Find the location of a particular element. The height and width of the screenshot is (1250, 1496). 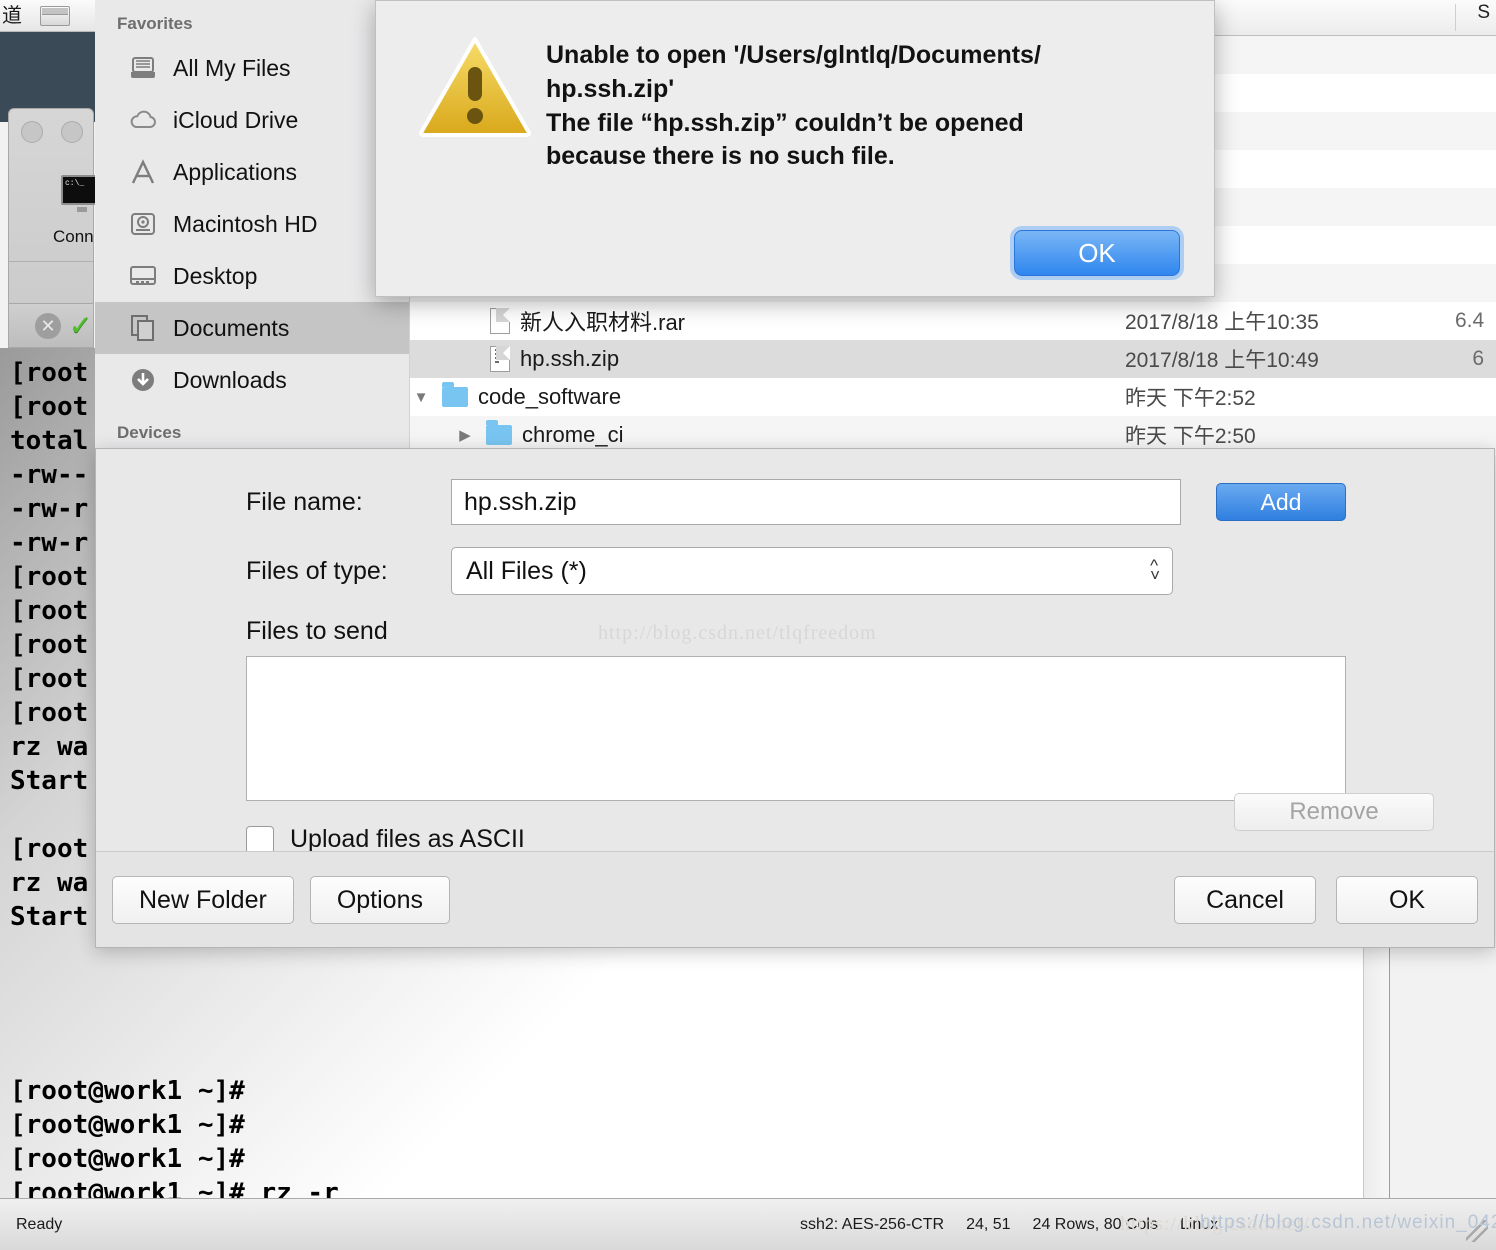

sidebar-group-favorites: Favorites is located at coordinates (155, 23).